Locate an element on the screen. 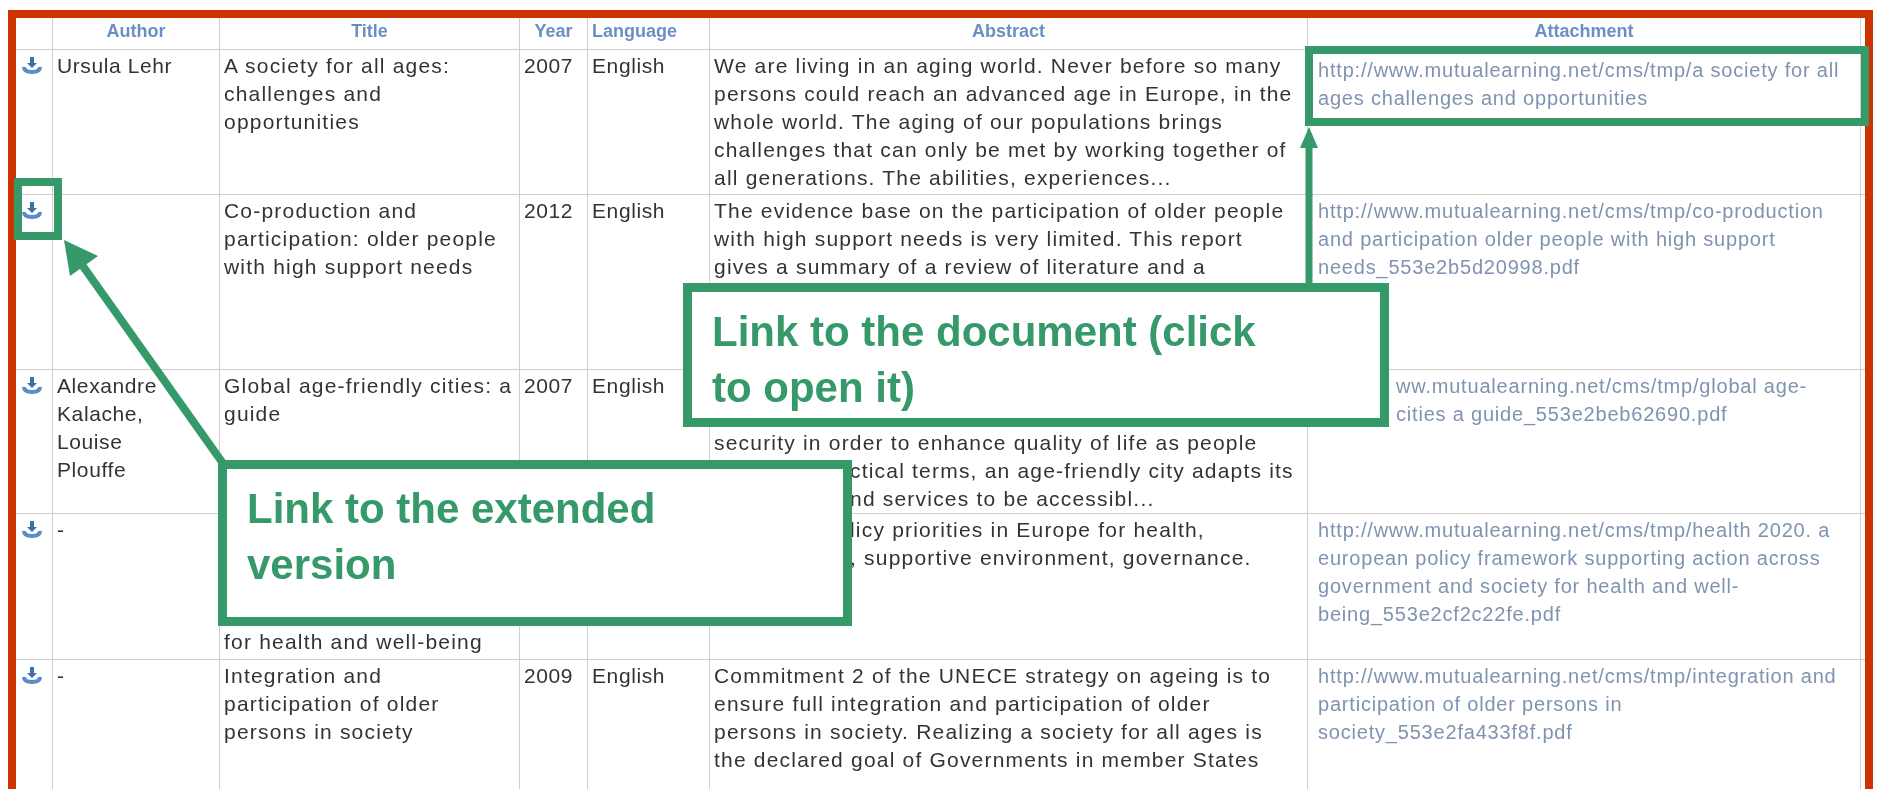 The width and height of the screenshot is (1881, 789). abstract-text: , supportive environment, governance. is located at coordinates (1051, 558).